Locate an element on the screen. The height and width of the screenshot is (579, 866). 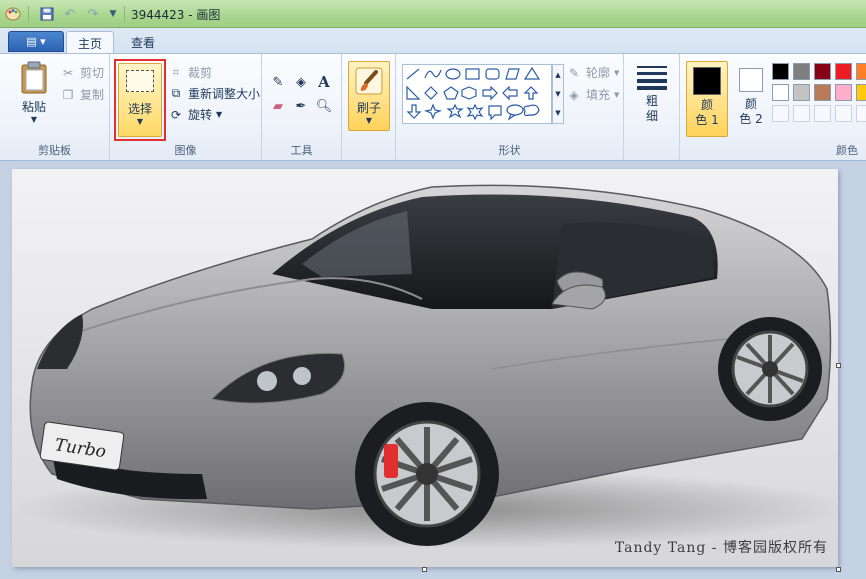
group-label: 图像 is located at coordinates (185, 150).